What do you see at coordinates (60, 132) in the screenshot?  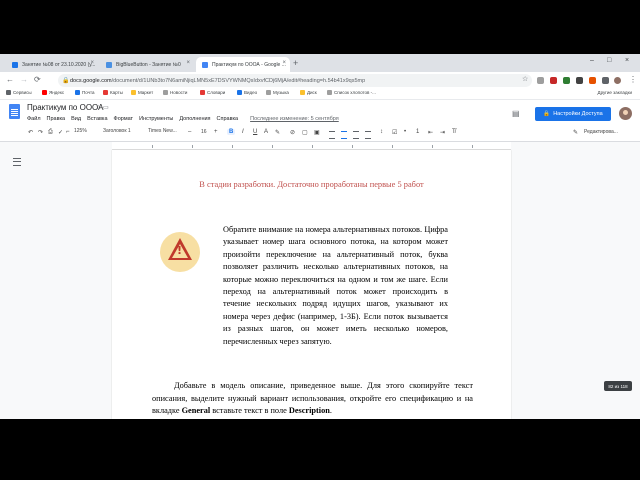 I see `spellcheck-icon: ✓` at bounding box center [60, 132].